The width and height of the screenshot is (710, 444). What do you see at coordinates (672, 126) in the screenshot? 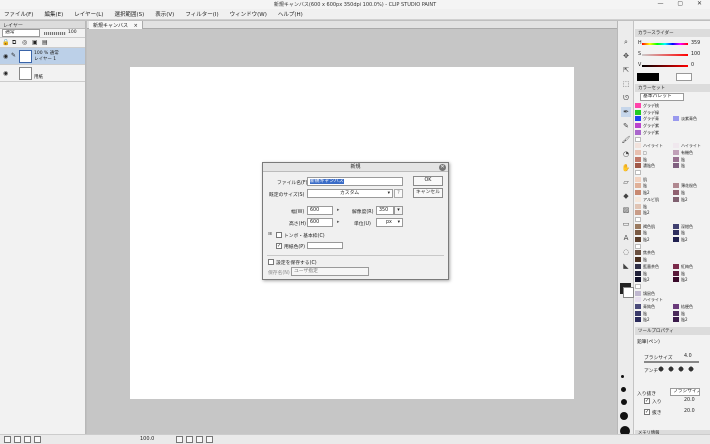
I see `color-swatch-row: グラデ紫` at bounding box center [672, 126].